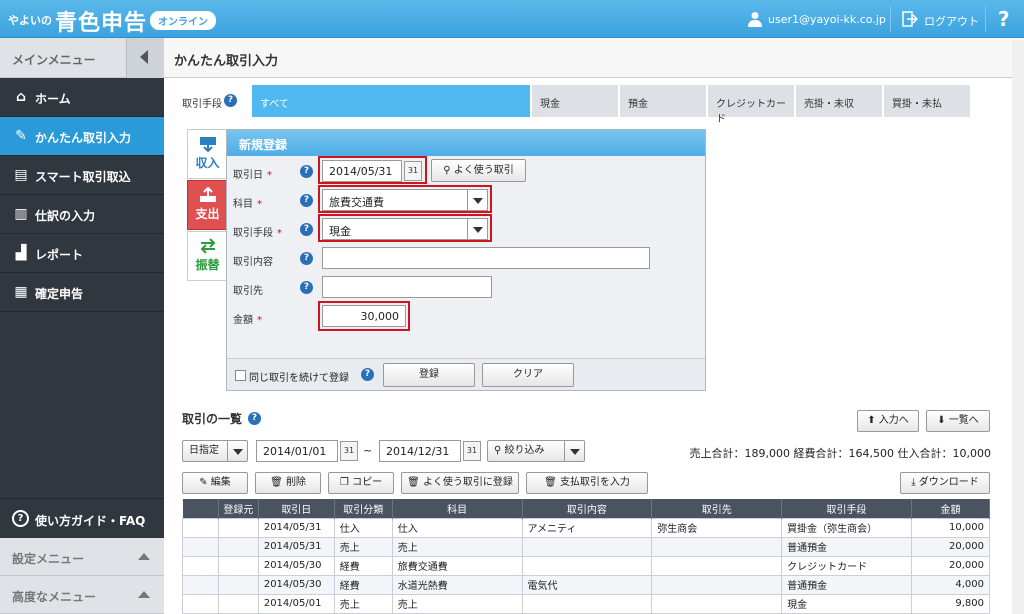  Describe the element at coordinates (207, 256) in the screenshot. I see `tab-transfer: 振替` at that location.